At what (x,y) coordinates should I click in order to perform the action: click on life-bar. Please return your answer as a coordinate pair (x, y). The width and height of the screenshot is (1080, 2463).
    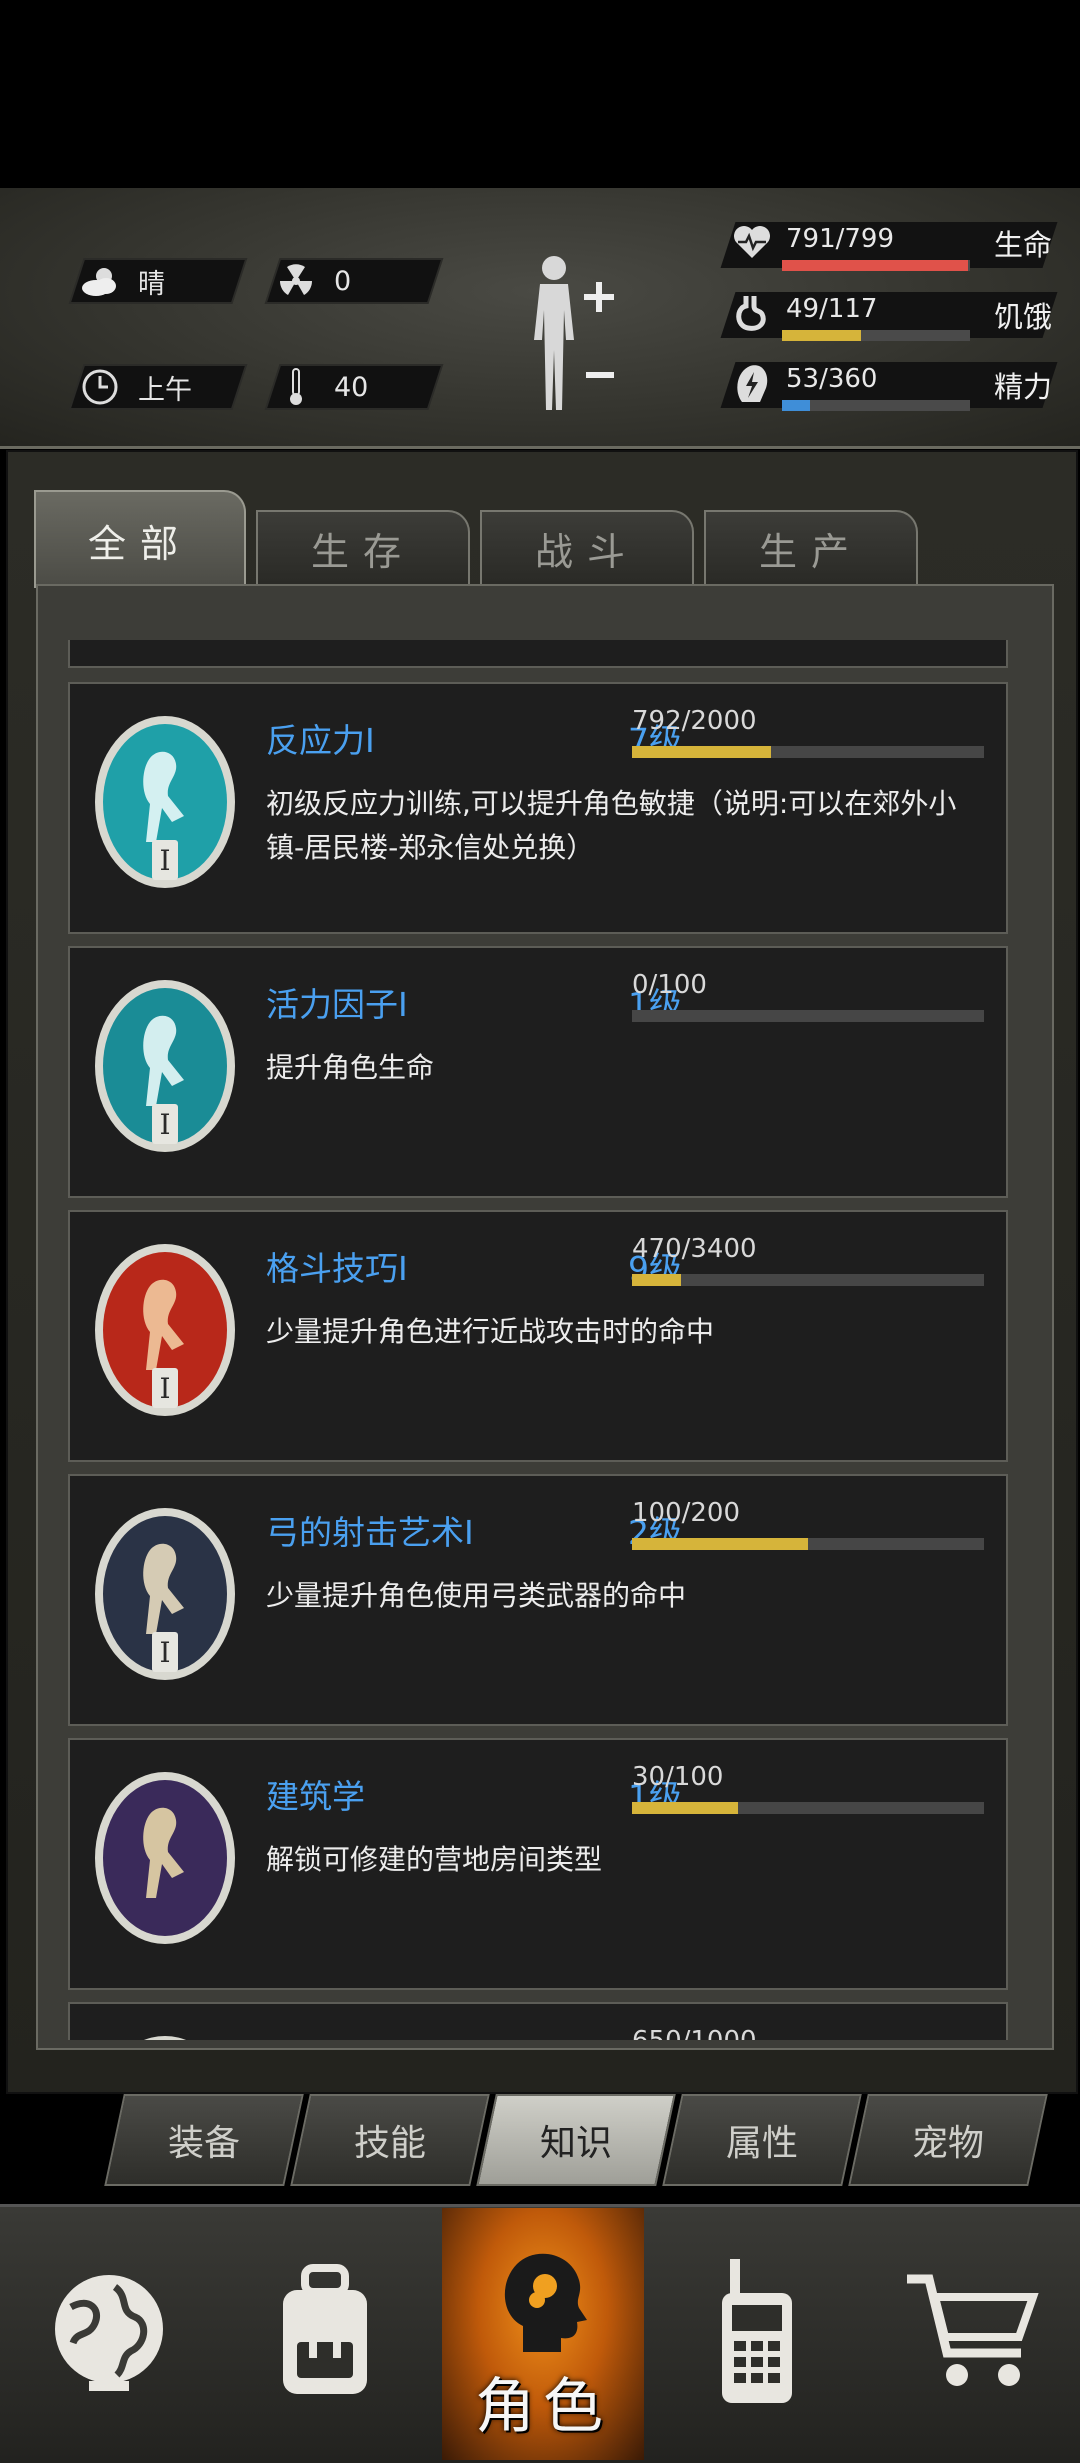
    Looking at the image, I should click on (876, 265).